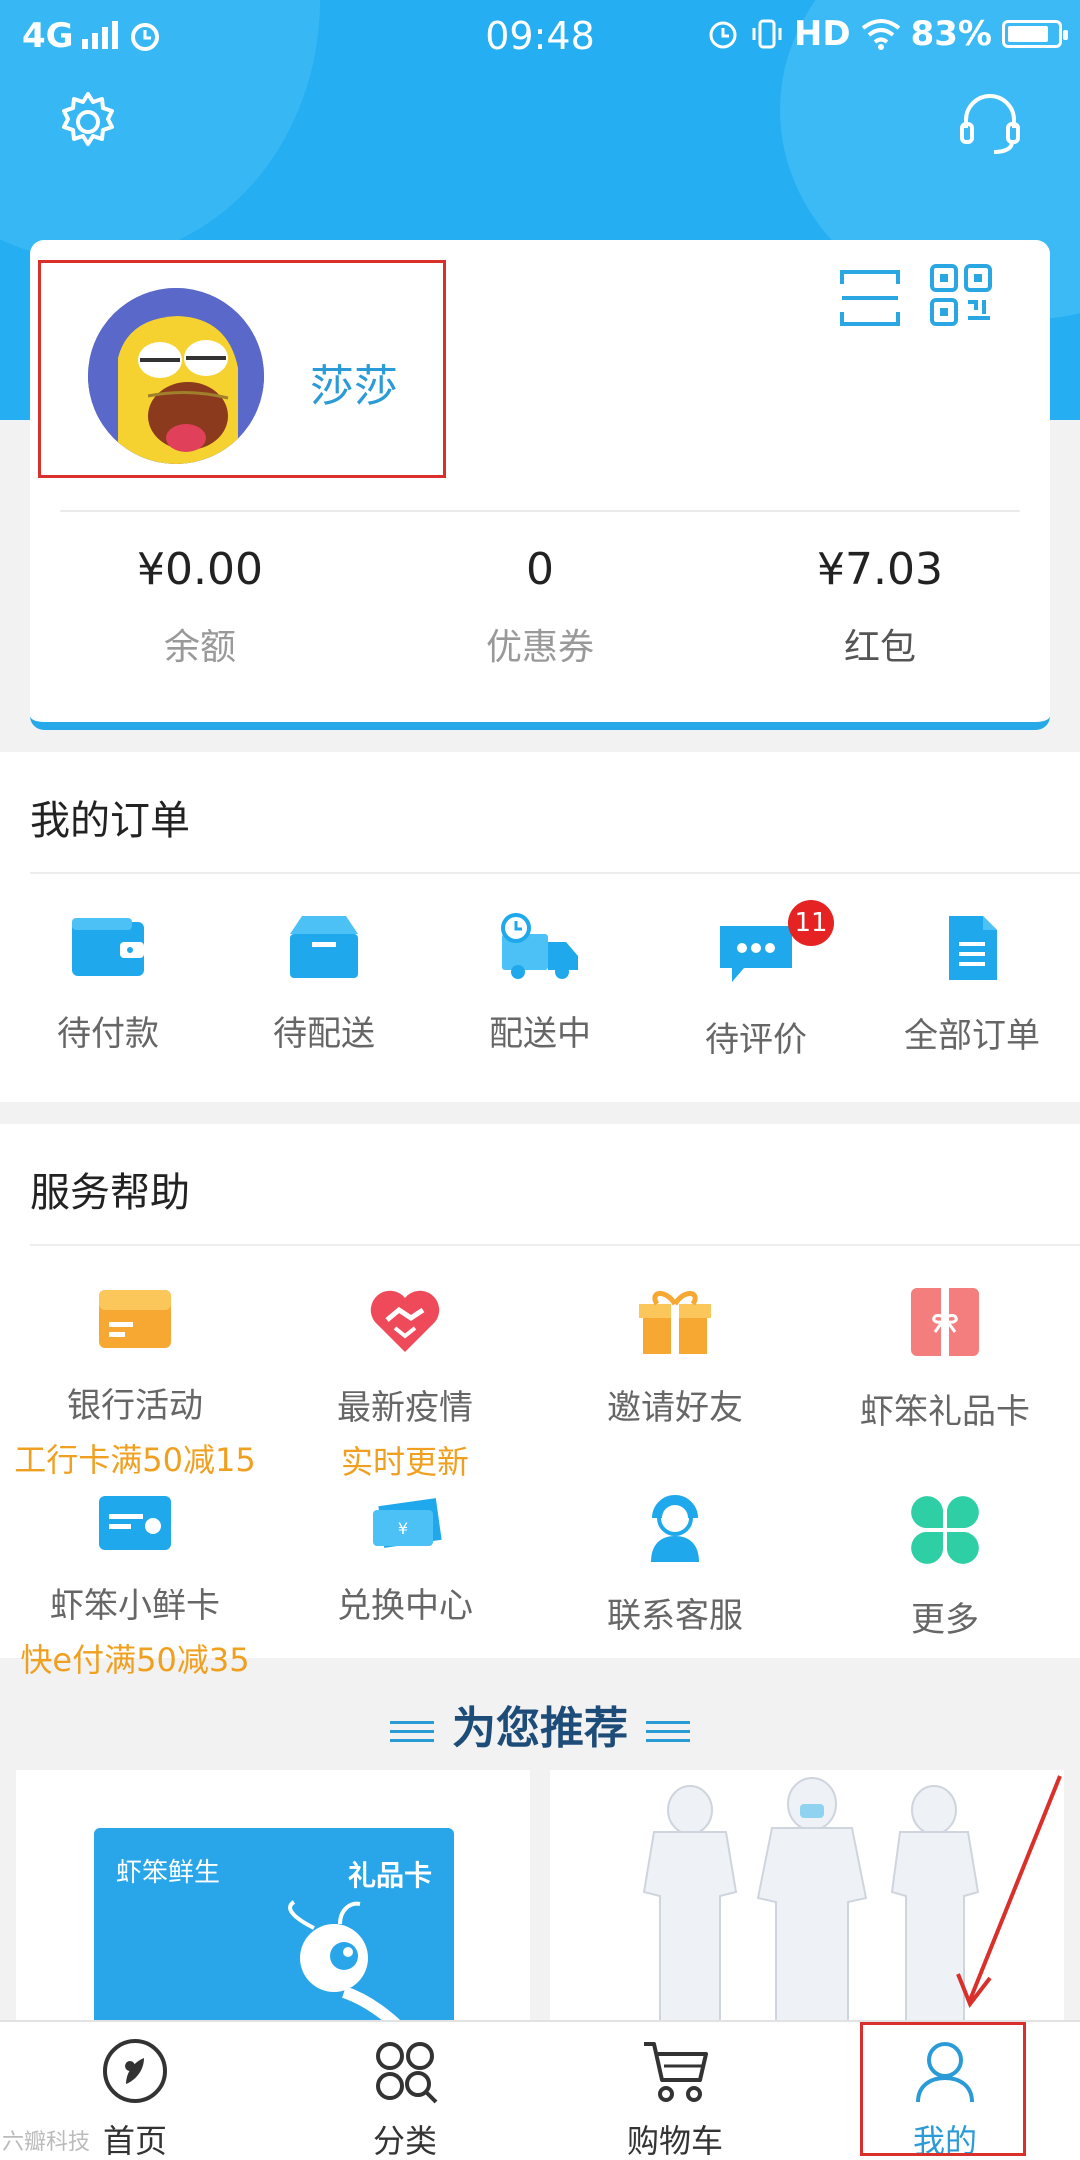  I want to click on order-pending-payment: 待付款, so click(108, 986).